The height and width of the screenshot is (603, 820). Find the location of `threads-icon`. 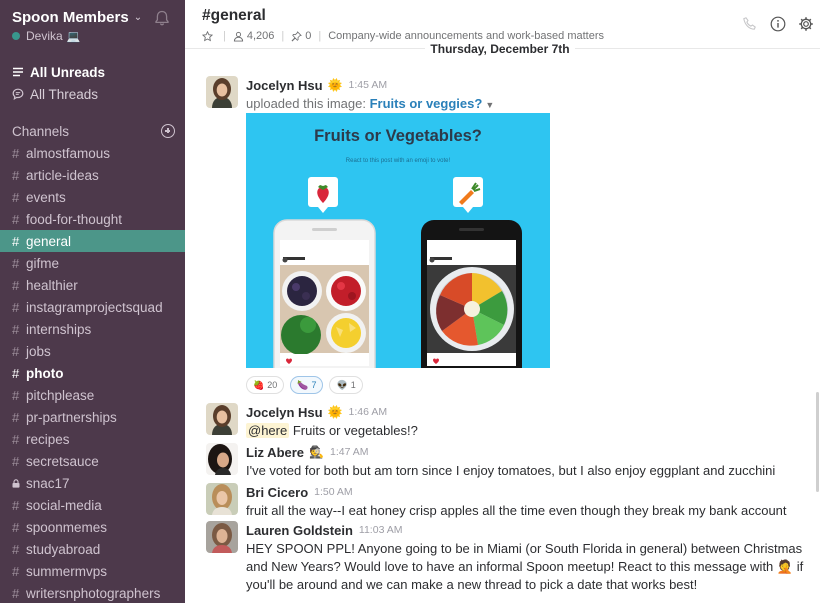

threads-icon is located at coordinates (18, 94).